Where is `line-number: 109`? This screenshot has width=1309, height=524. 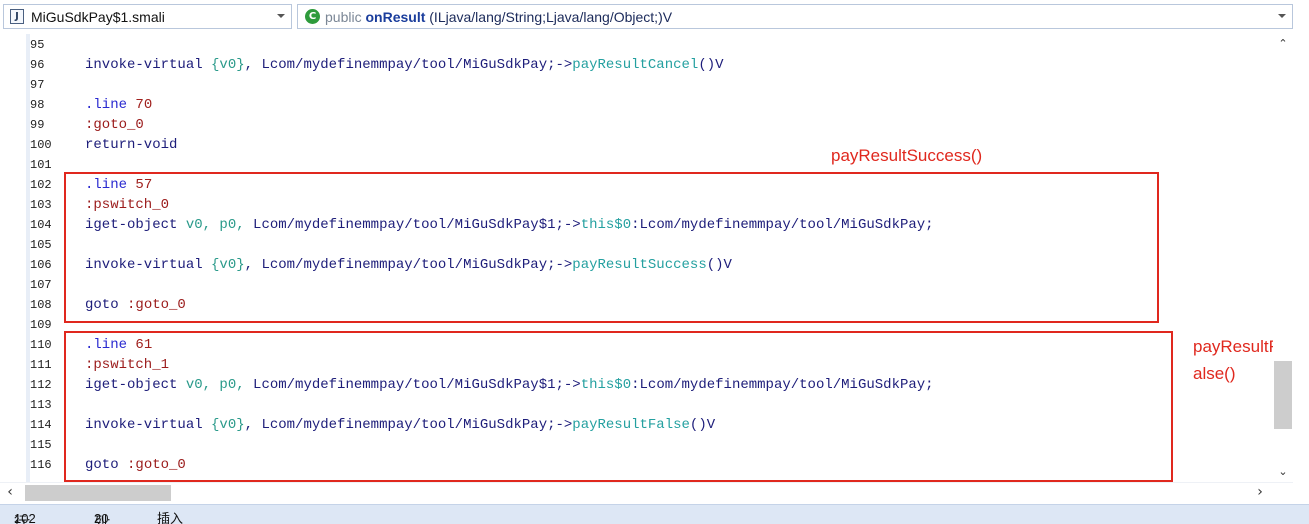 line-number: 109 is located at coordinates (41, 325).